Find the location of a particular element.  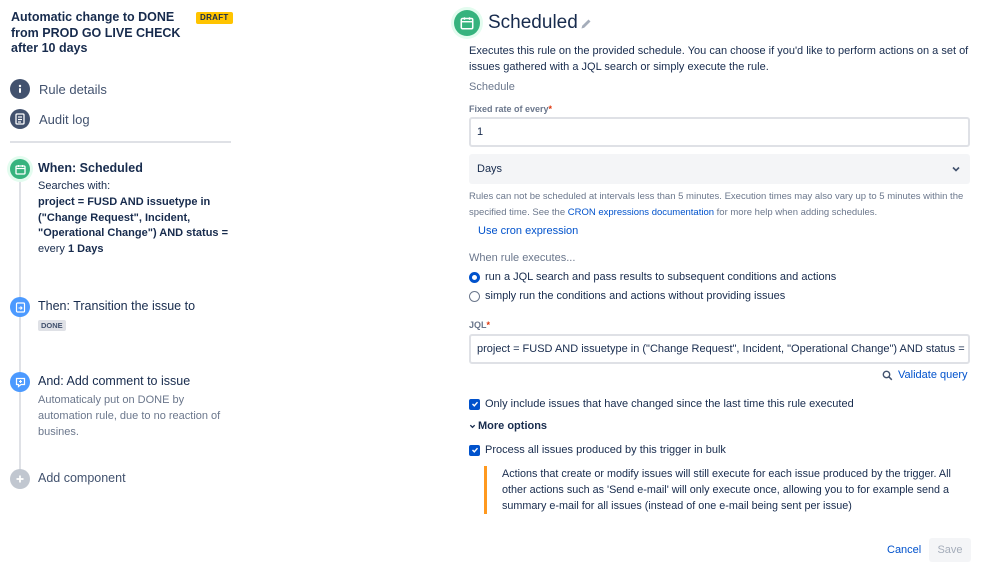

radio-button is located at coordinates (474, 296).